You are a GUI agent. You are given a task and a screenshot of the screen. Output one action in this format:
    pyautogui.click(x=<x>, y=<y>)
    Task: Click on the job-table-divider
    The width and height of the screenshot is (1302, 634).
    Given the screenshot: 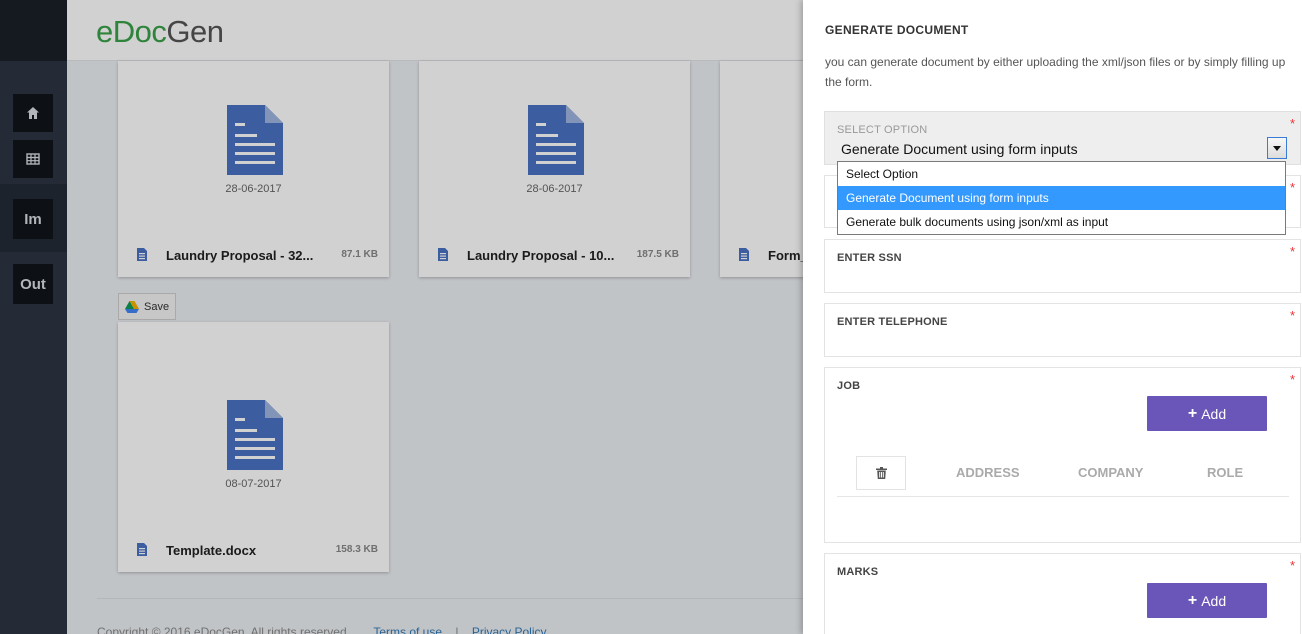 What is the action you would take?
    pyautogui.click(x=1063, y=496)
    